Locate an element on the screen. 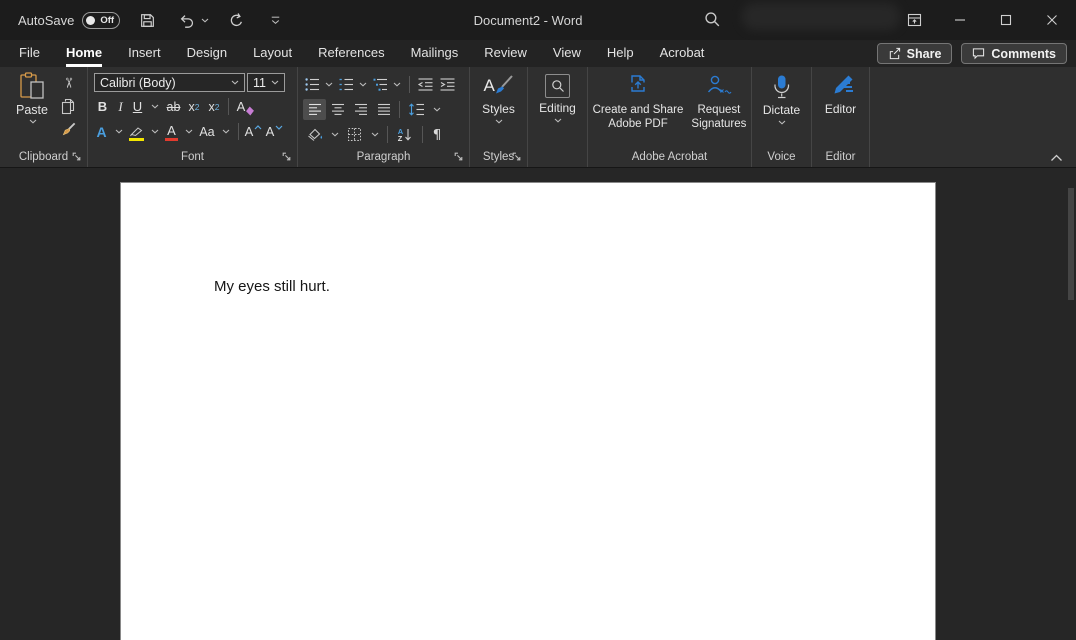 The image size is (1076, 640). text-highlight-dropdown-button is located at coordinates (154, 131).